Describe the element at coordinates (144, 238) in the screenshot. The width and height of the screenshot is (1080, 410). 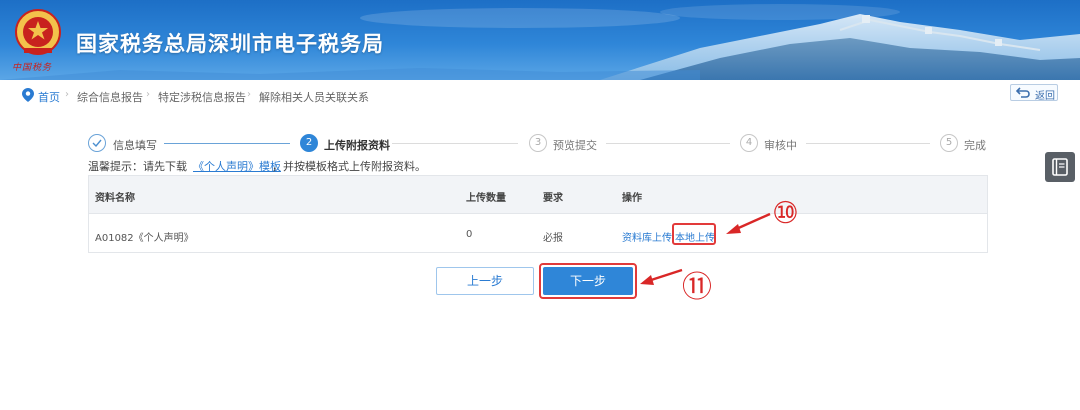
I see `row-material-name: A01082《个人声明》` at that location.